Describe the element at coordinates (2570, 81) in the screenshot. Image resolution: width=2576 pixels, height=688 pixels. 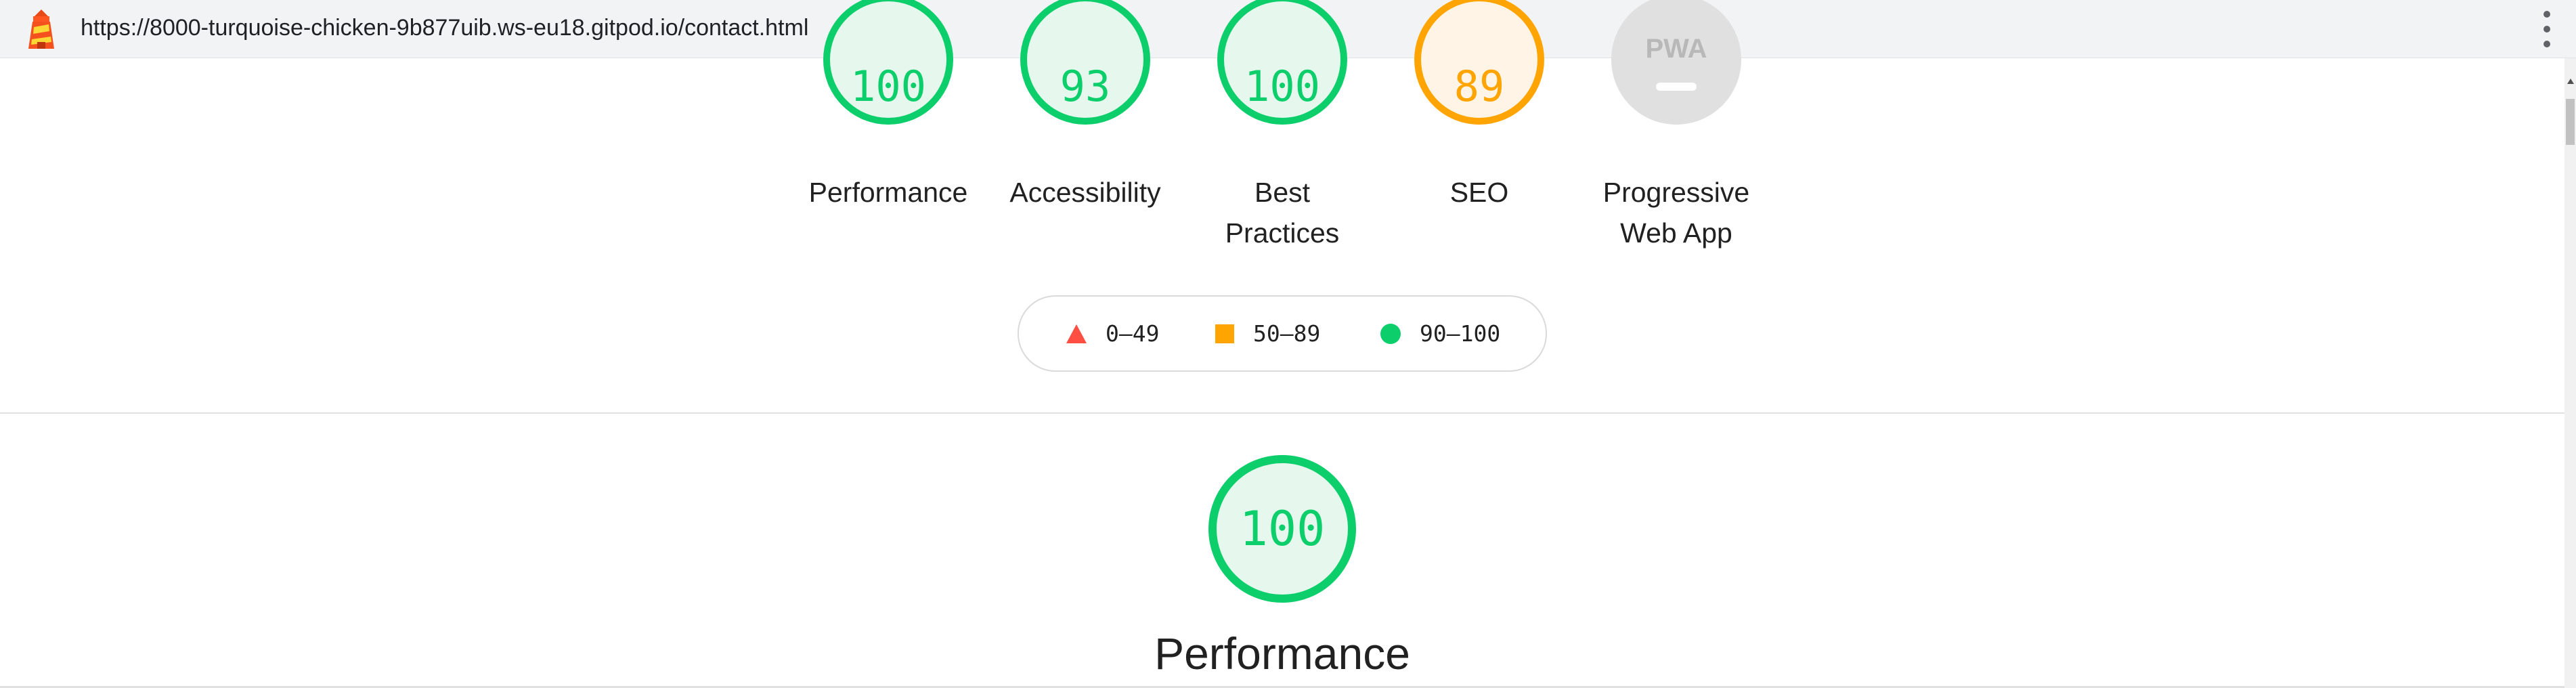
I see `scroll-up-icon` at that location.